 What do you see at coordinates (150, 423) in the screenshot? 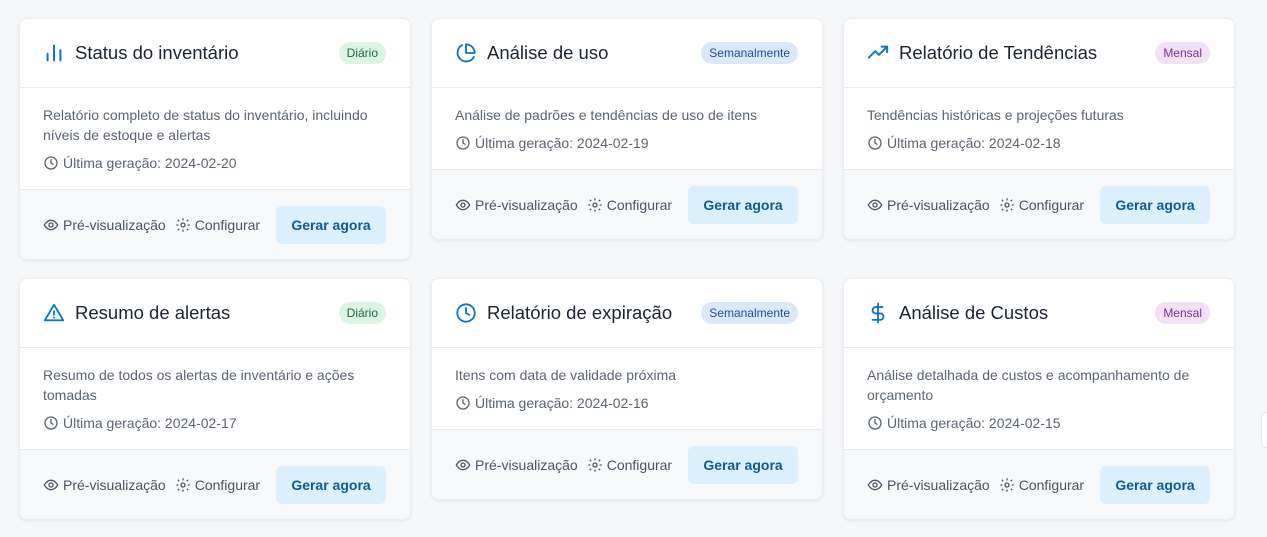
I see `last-generated-text: Última geração: 2024-02-17` at bounding box center [150, 423].